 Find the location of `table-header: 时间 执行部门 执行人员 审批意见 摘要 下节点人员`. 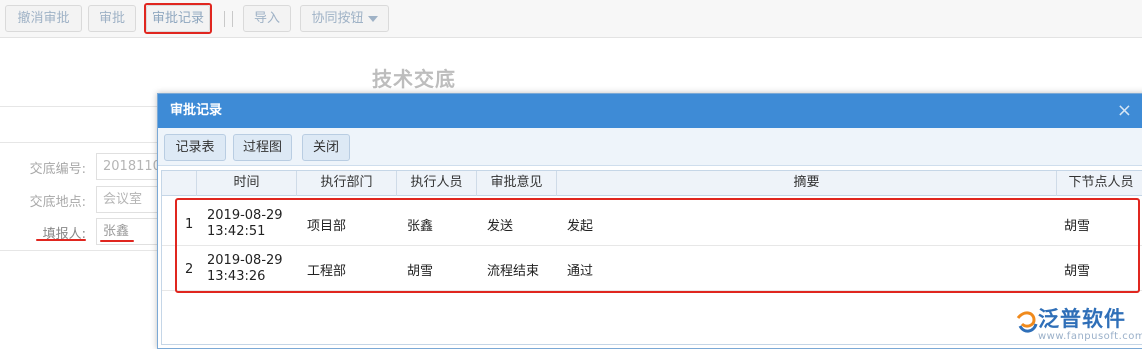

table-header: 时间 执行部门 执行人员 审批意见 摘要 下节点人员 is located at coordinates (652, 183).